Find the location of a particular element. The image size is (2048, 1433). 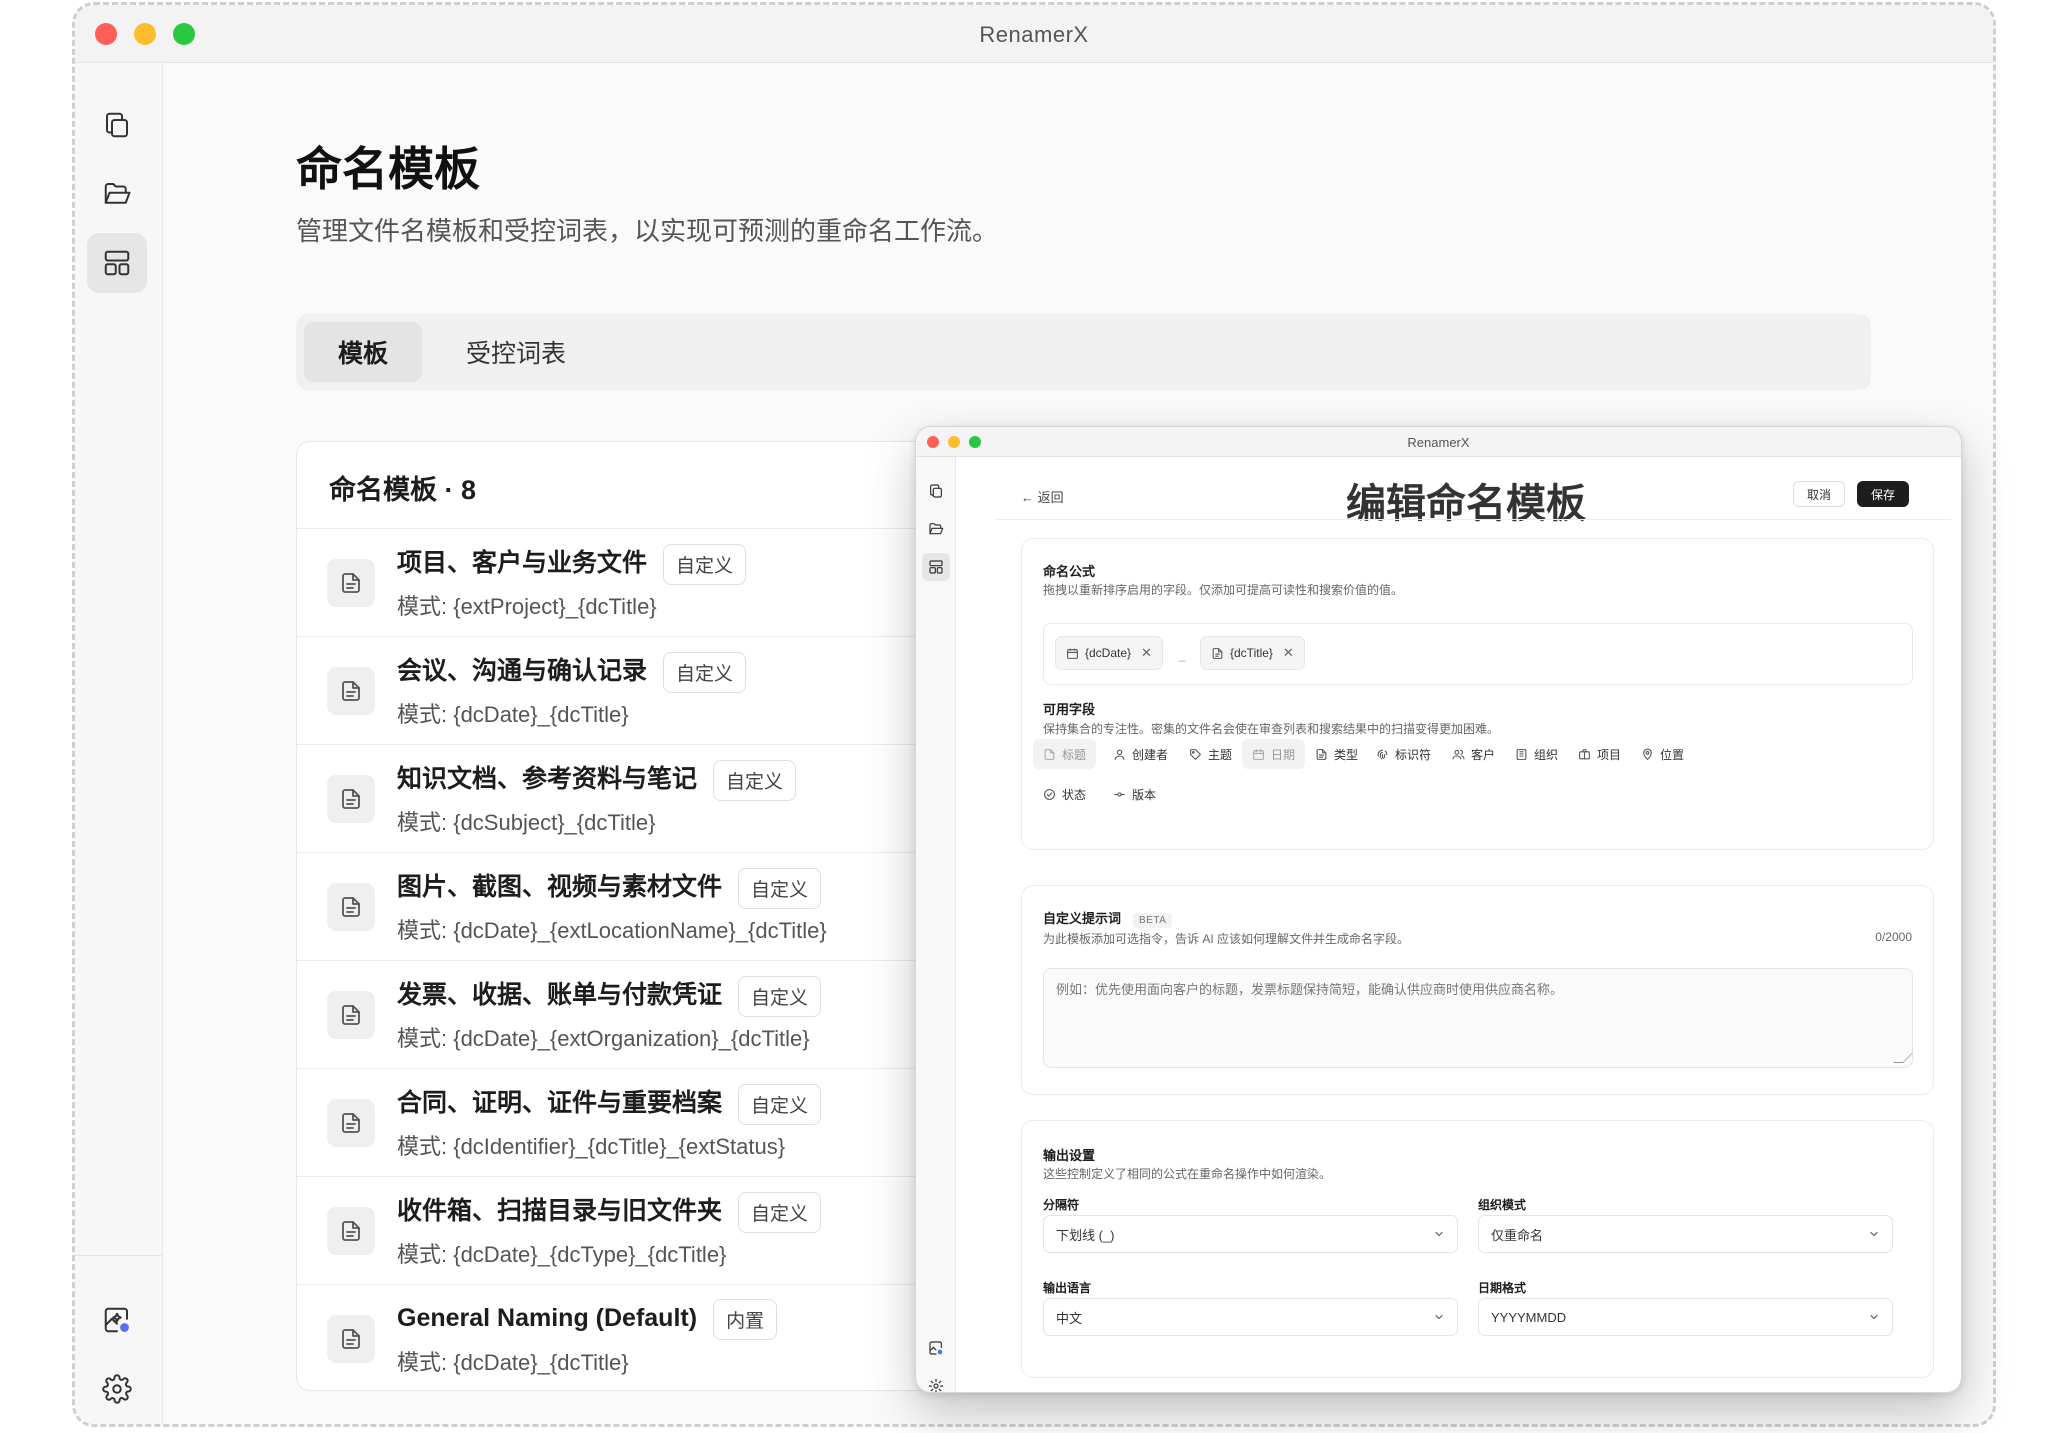

date-format-select: YYYYMMDD is located at coordinates (1685, 1317).